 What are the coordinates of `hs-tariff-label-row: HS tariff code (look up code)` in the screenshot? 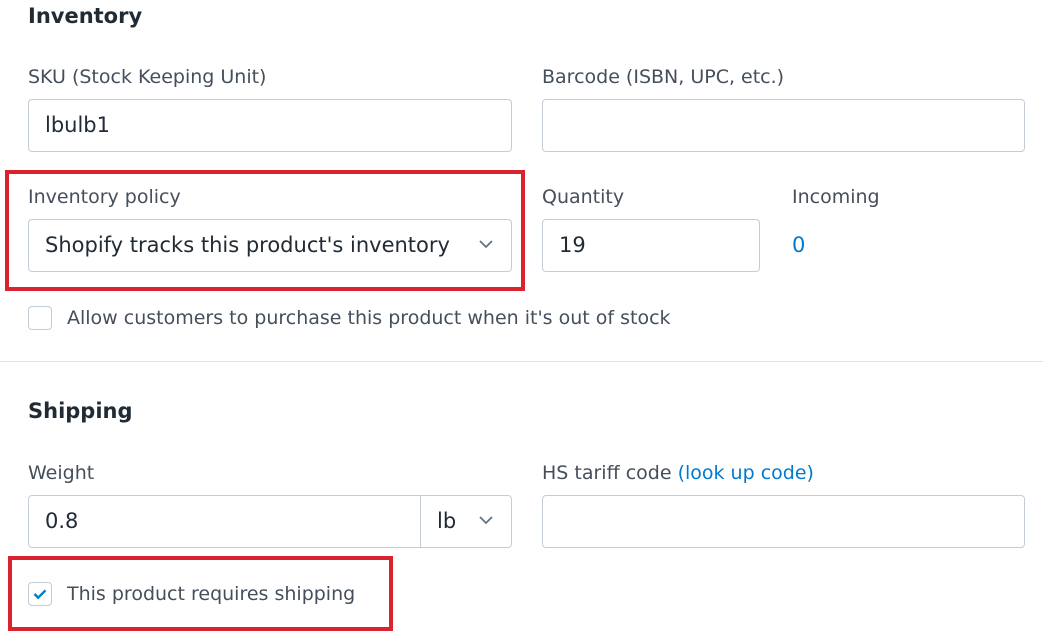 It's located at (678, 473).